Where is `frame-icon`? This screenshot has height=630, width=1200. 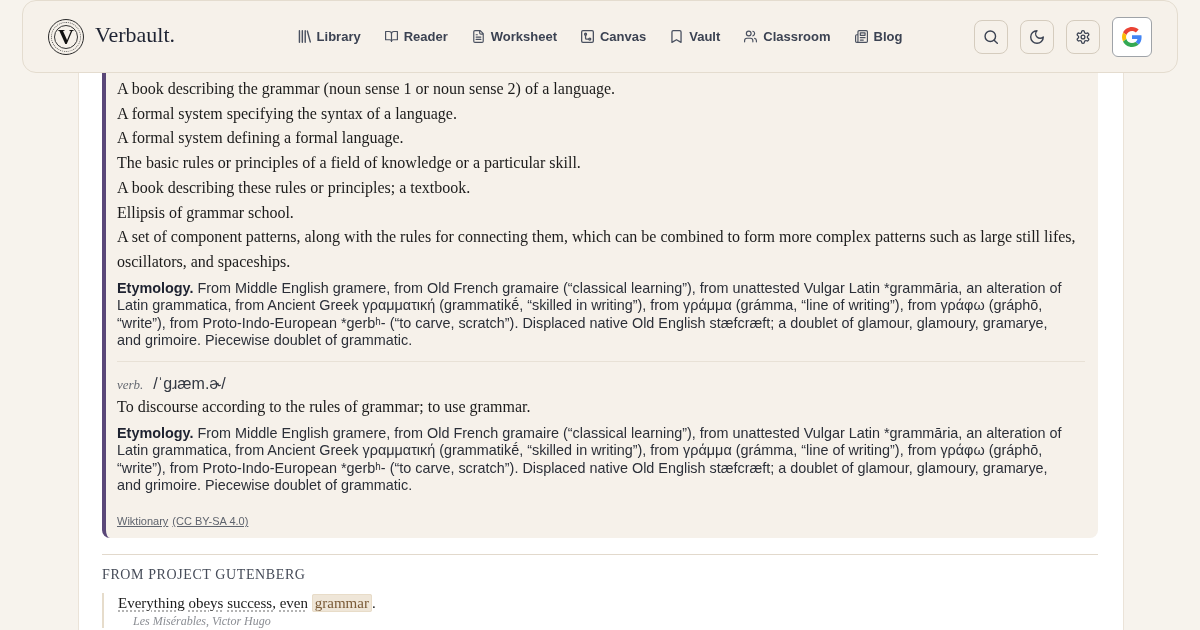
frame-icon is located at coordinates (587, 36).